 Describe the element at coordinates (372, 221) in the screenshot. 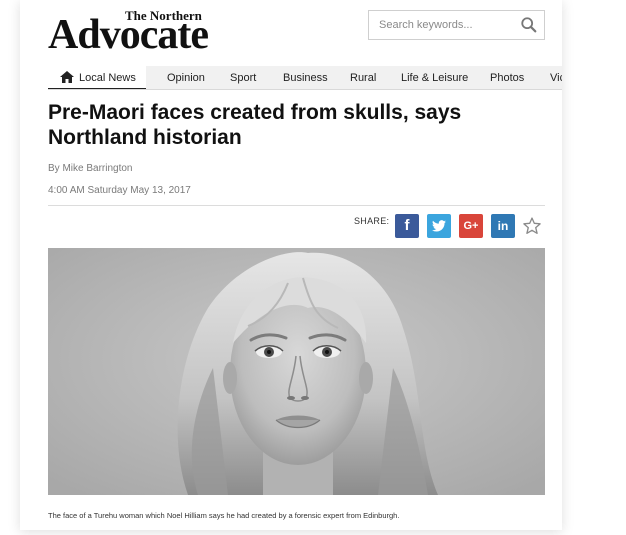

I see `share-label: SHARE:` at that location.